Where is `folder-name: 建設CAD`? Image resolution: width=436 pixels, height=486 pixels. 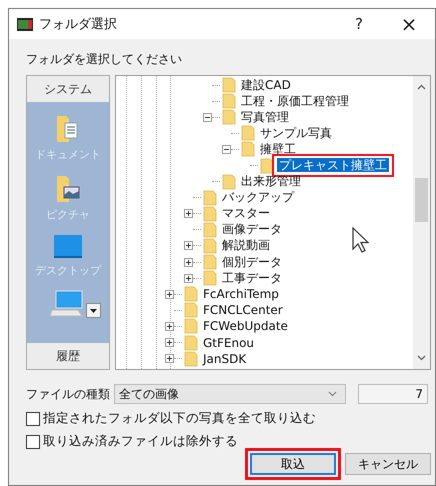 folder-name: 建設CAD is located at coordinates (266, 85).